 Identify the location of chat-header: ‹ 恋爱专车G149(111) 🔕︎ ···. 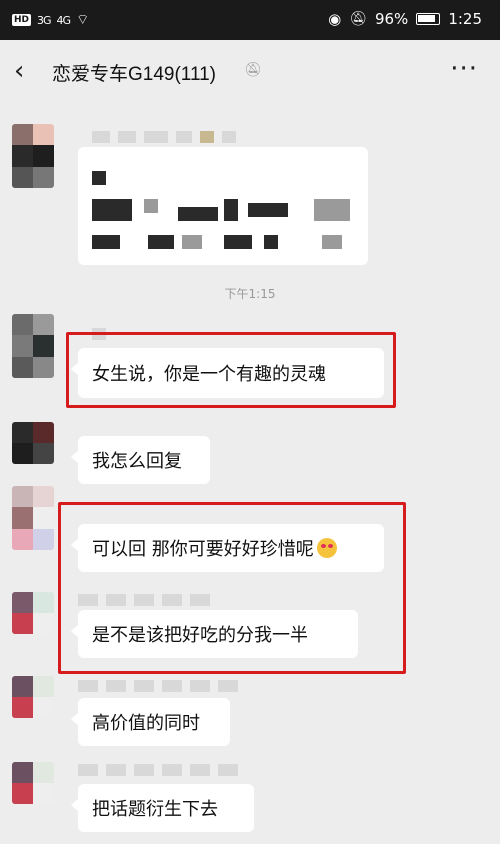
(250, 73).